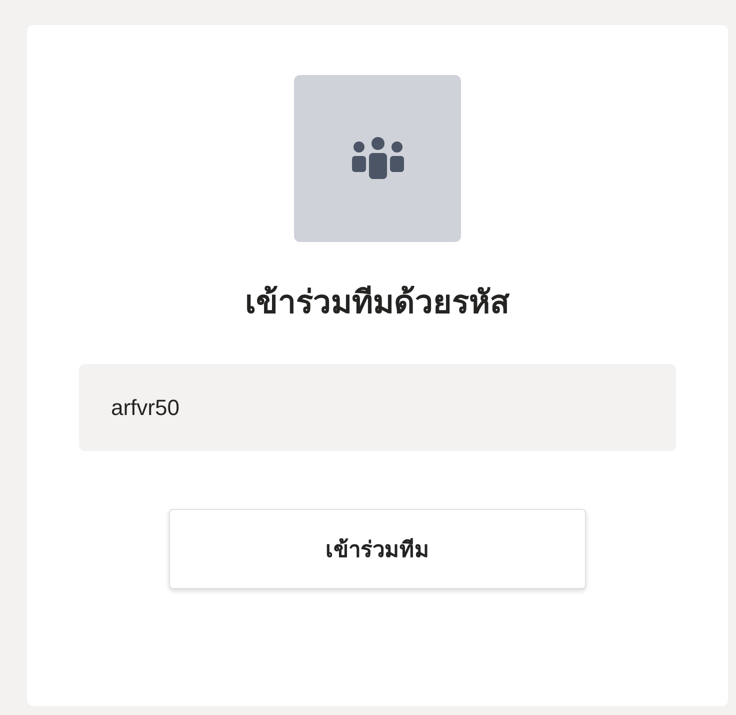 The width and height of the screenshot is (736, 715). What do you see at coordinates (377, 302) in the screenshot?
I see `dialog-title: เข้าร่วมทีมด้วยรหัส` at bounding box center [377, 302].